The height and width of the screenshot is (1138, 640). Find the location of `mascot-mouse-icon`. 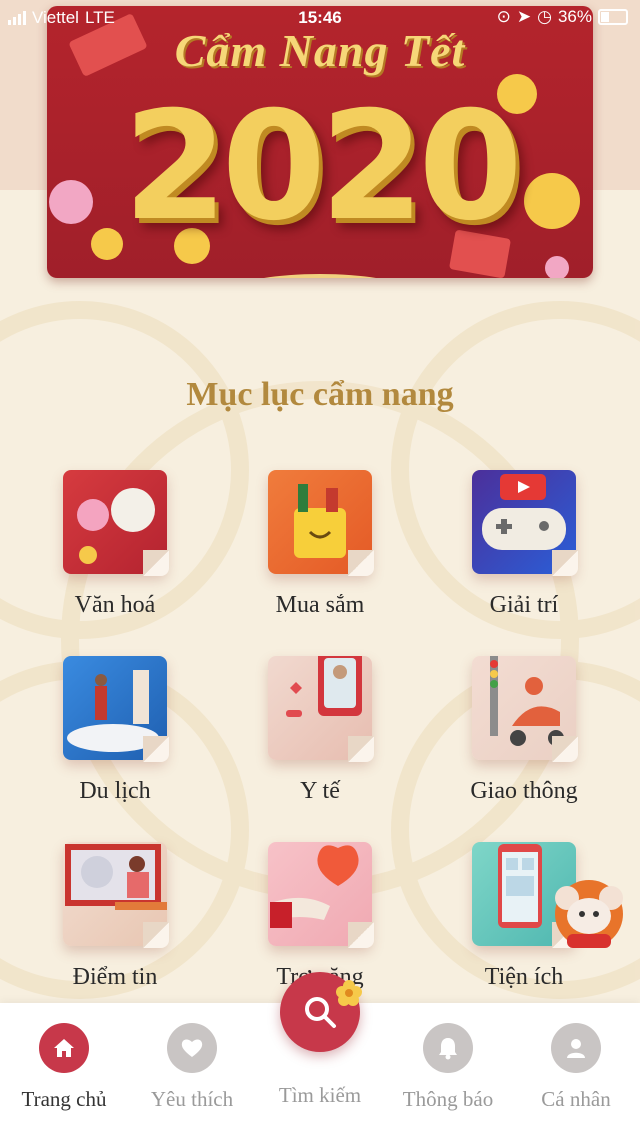

mascot-mouse-icon is located at coordinates (589, 914).